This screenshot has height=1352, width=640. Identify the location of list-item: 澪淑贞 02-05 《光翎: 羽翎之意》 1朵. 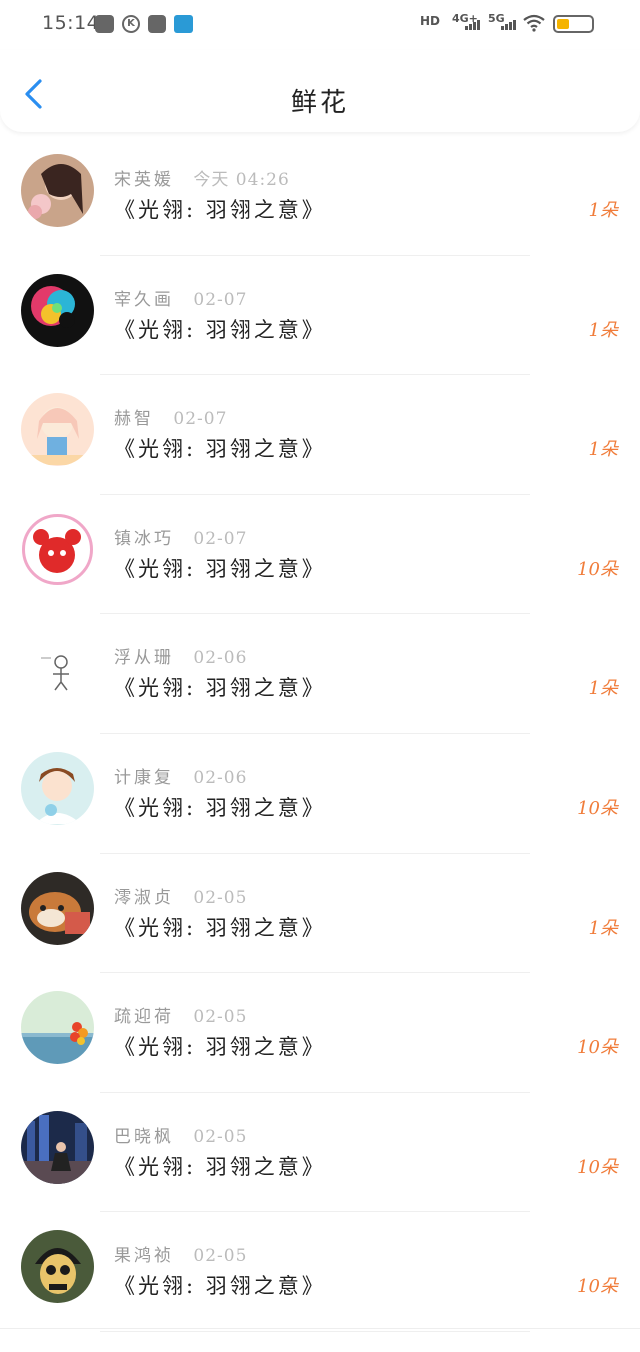
(320, 914).